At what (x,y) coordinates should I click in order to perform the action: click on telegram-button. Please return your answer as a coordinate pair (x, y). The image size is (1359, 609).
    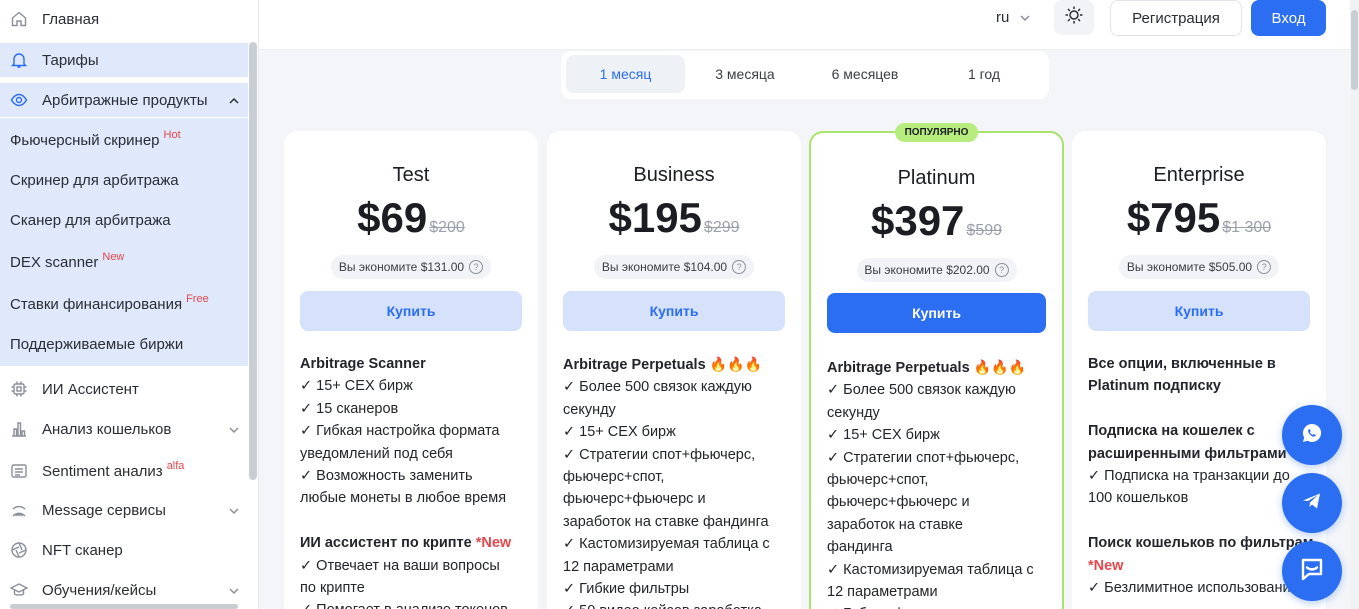
    Looking at the image, I should click on (1312, 503).